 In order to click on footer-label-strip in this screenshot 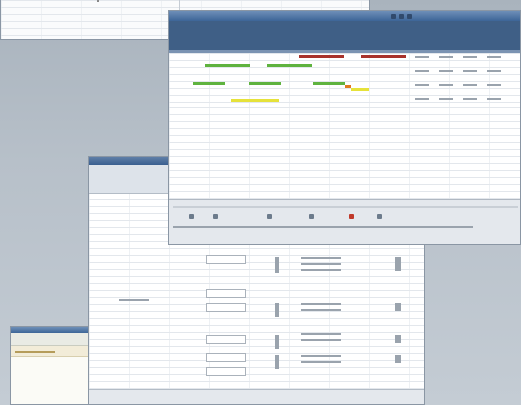, I will do `click(323, 227)`.